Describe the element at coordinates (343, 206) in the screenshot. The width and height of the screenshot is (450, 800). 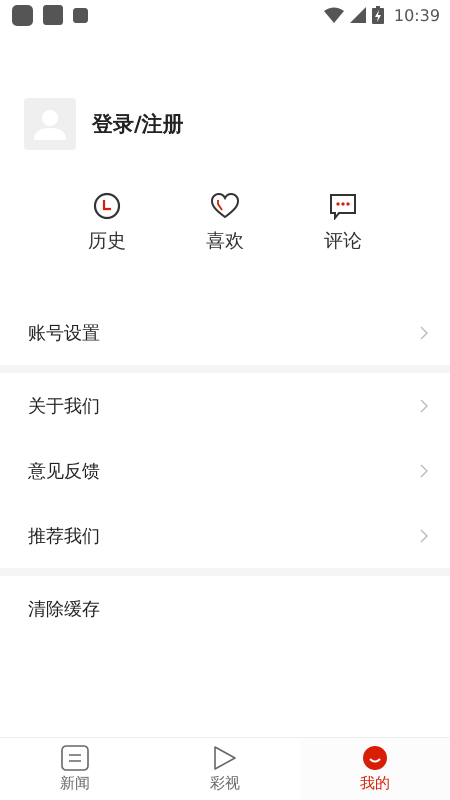
I see `chat-bubble-icon` at that location.